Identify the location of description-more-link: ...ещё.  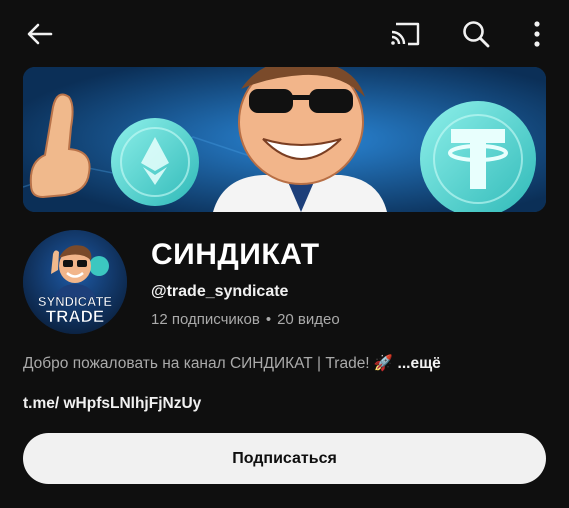
(419, 363).